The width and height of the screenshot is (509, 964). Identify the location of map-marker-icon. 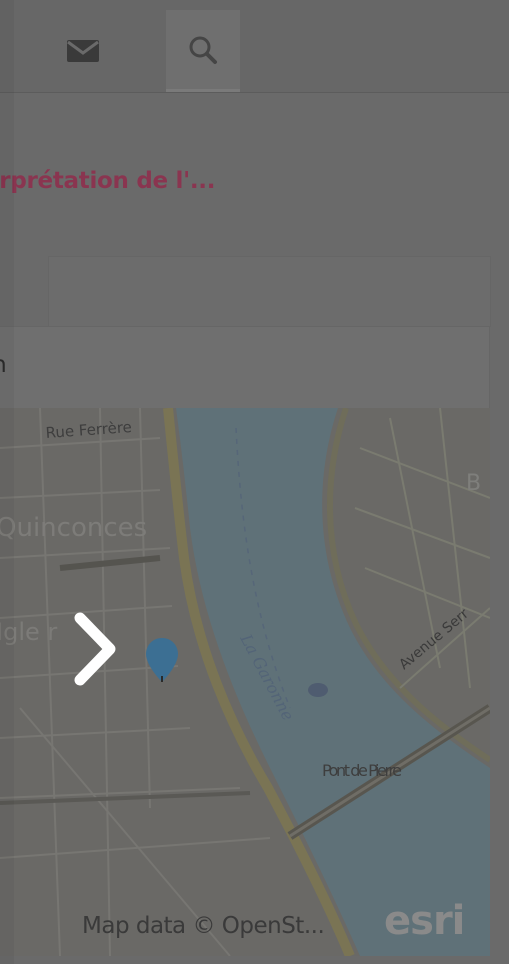
(162, 660).